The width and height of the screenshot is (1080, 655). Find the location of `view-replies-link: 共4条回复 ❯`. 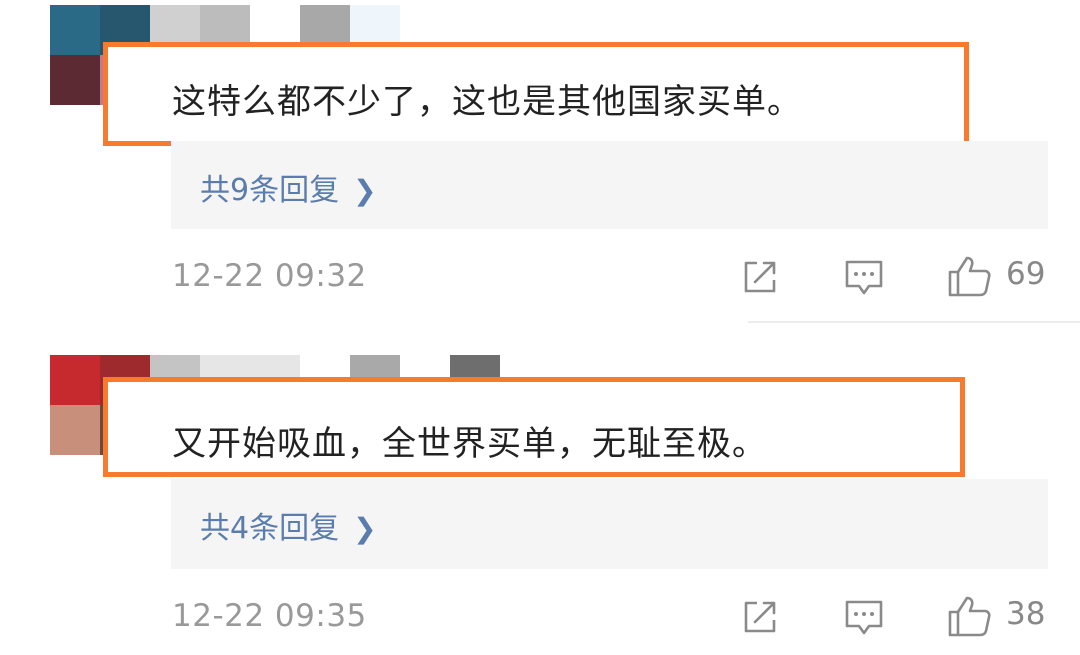

view-replies-link: 共4条回复 ❯ is located at coordinates (288, 525).